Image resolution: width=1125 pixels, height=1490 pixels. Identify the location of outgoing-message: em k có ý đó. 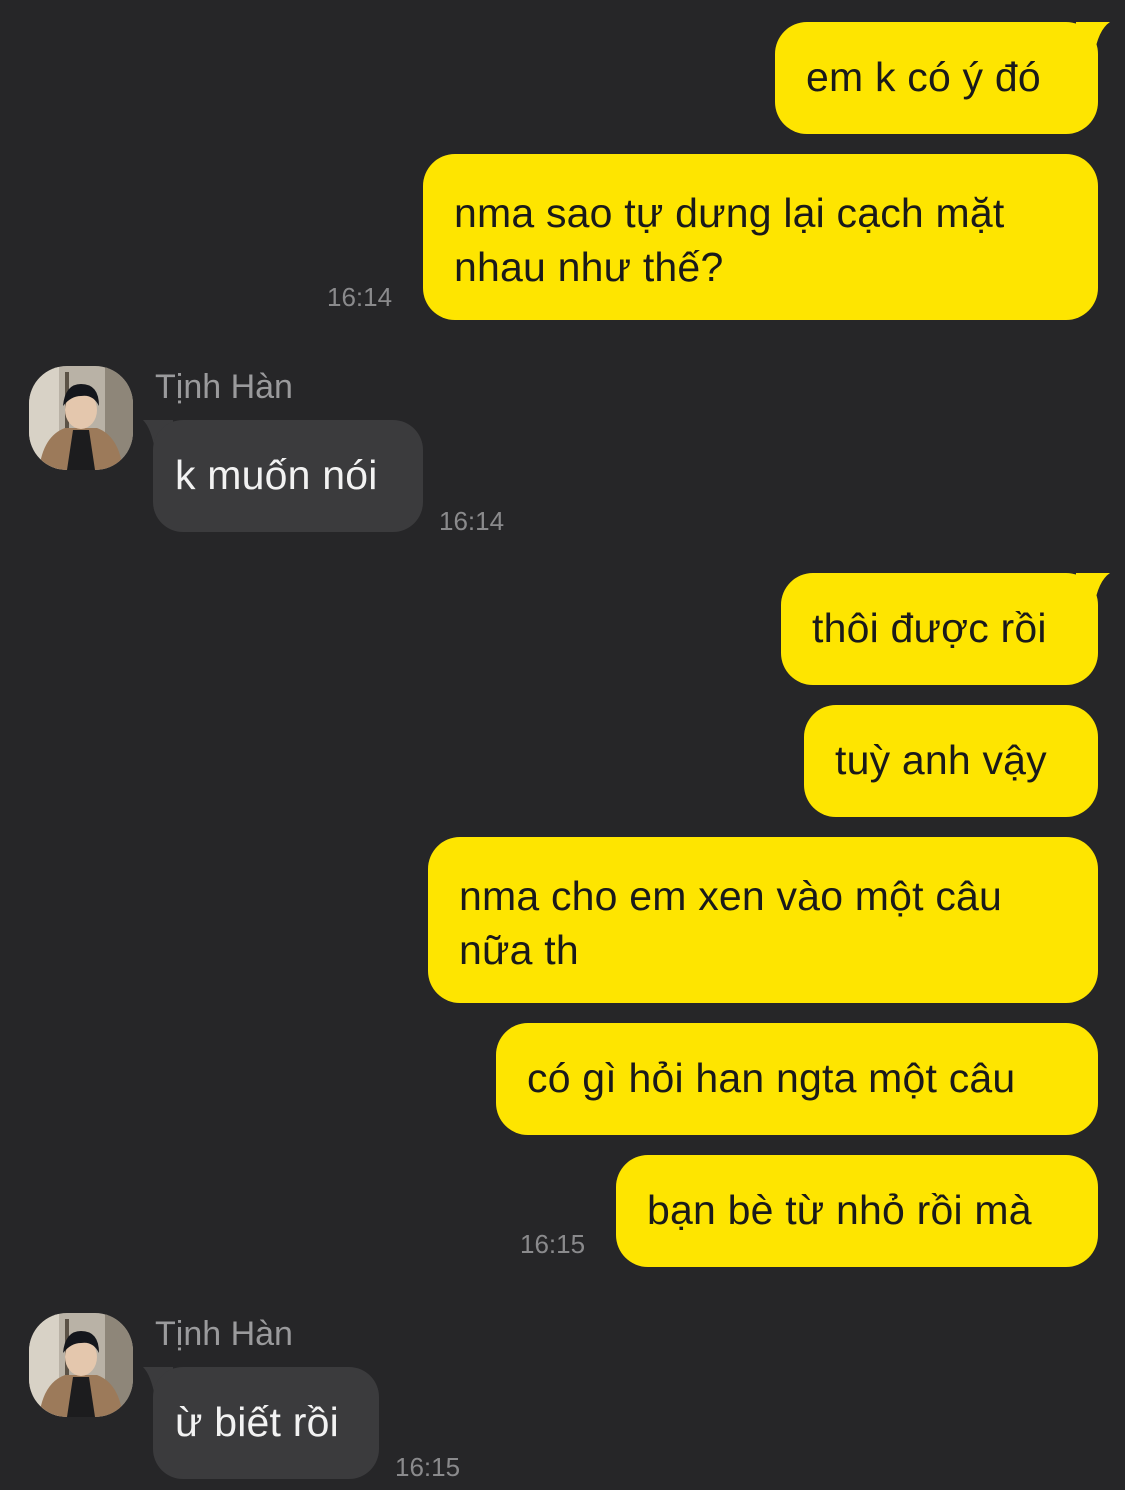
(936, 78).